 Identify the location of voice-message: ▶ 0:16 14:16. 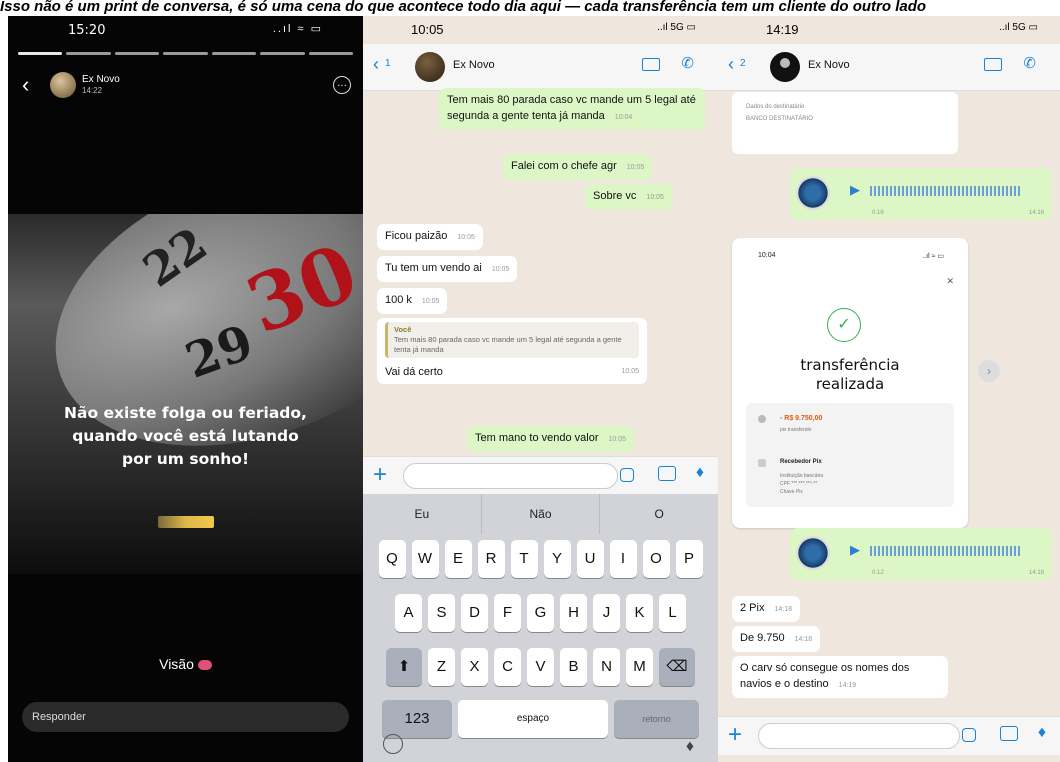
(921, 194).